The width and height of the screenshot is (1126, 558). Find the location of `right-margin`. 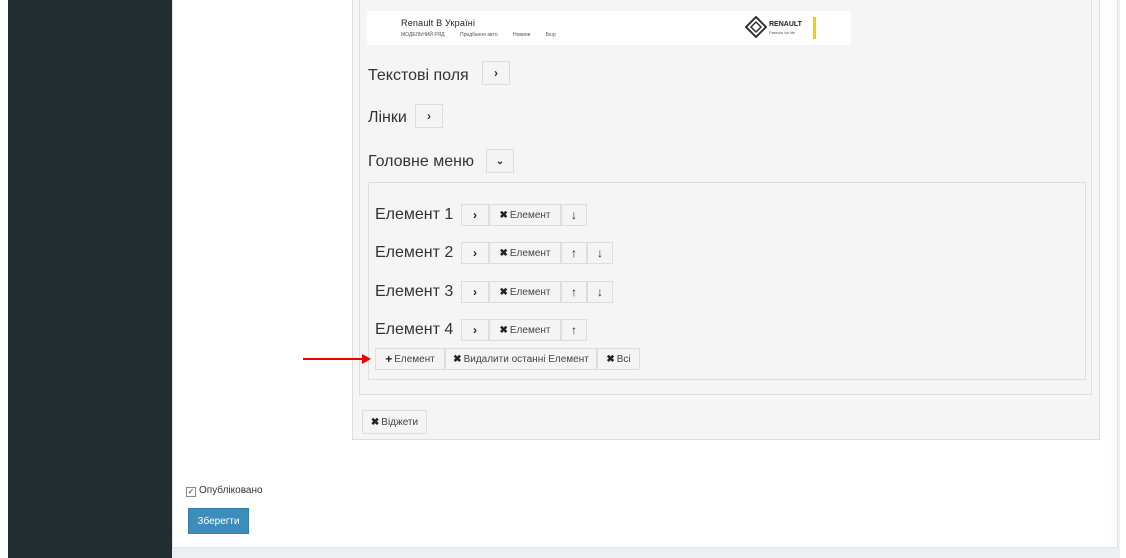

right-margin is located at coordinates (1123, 279).